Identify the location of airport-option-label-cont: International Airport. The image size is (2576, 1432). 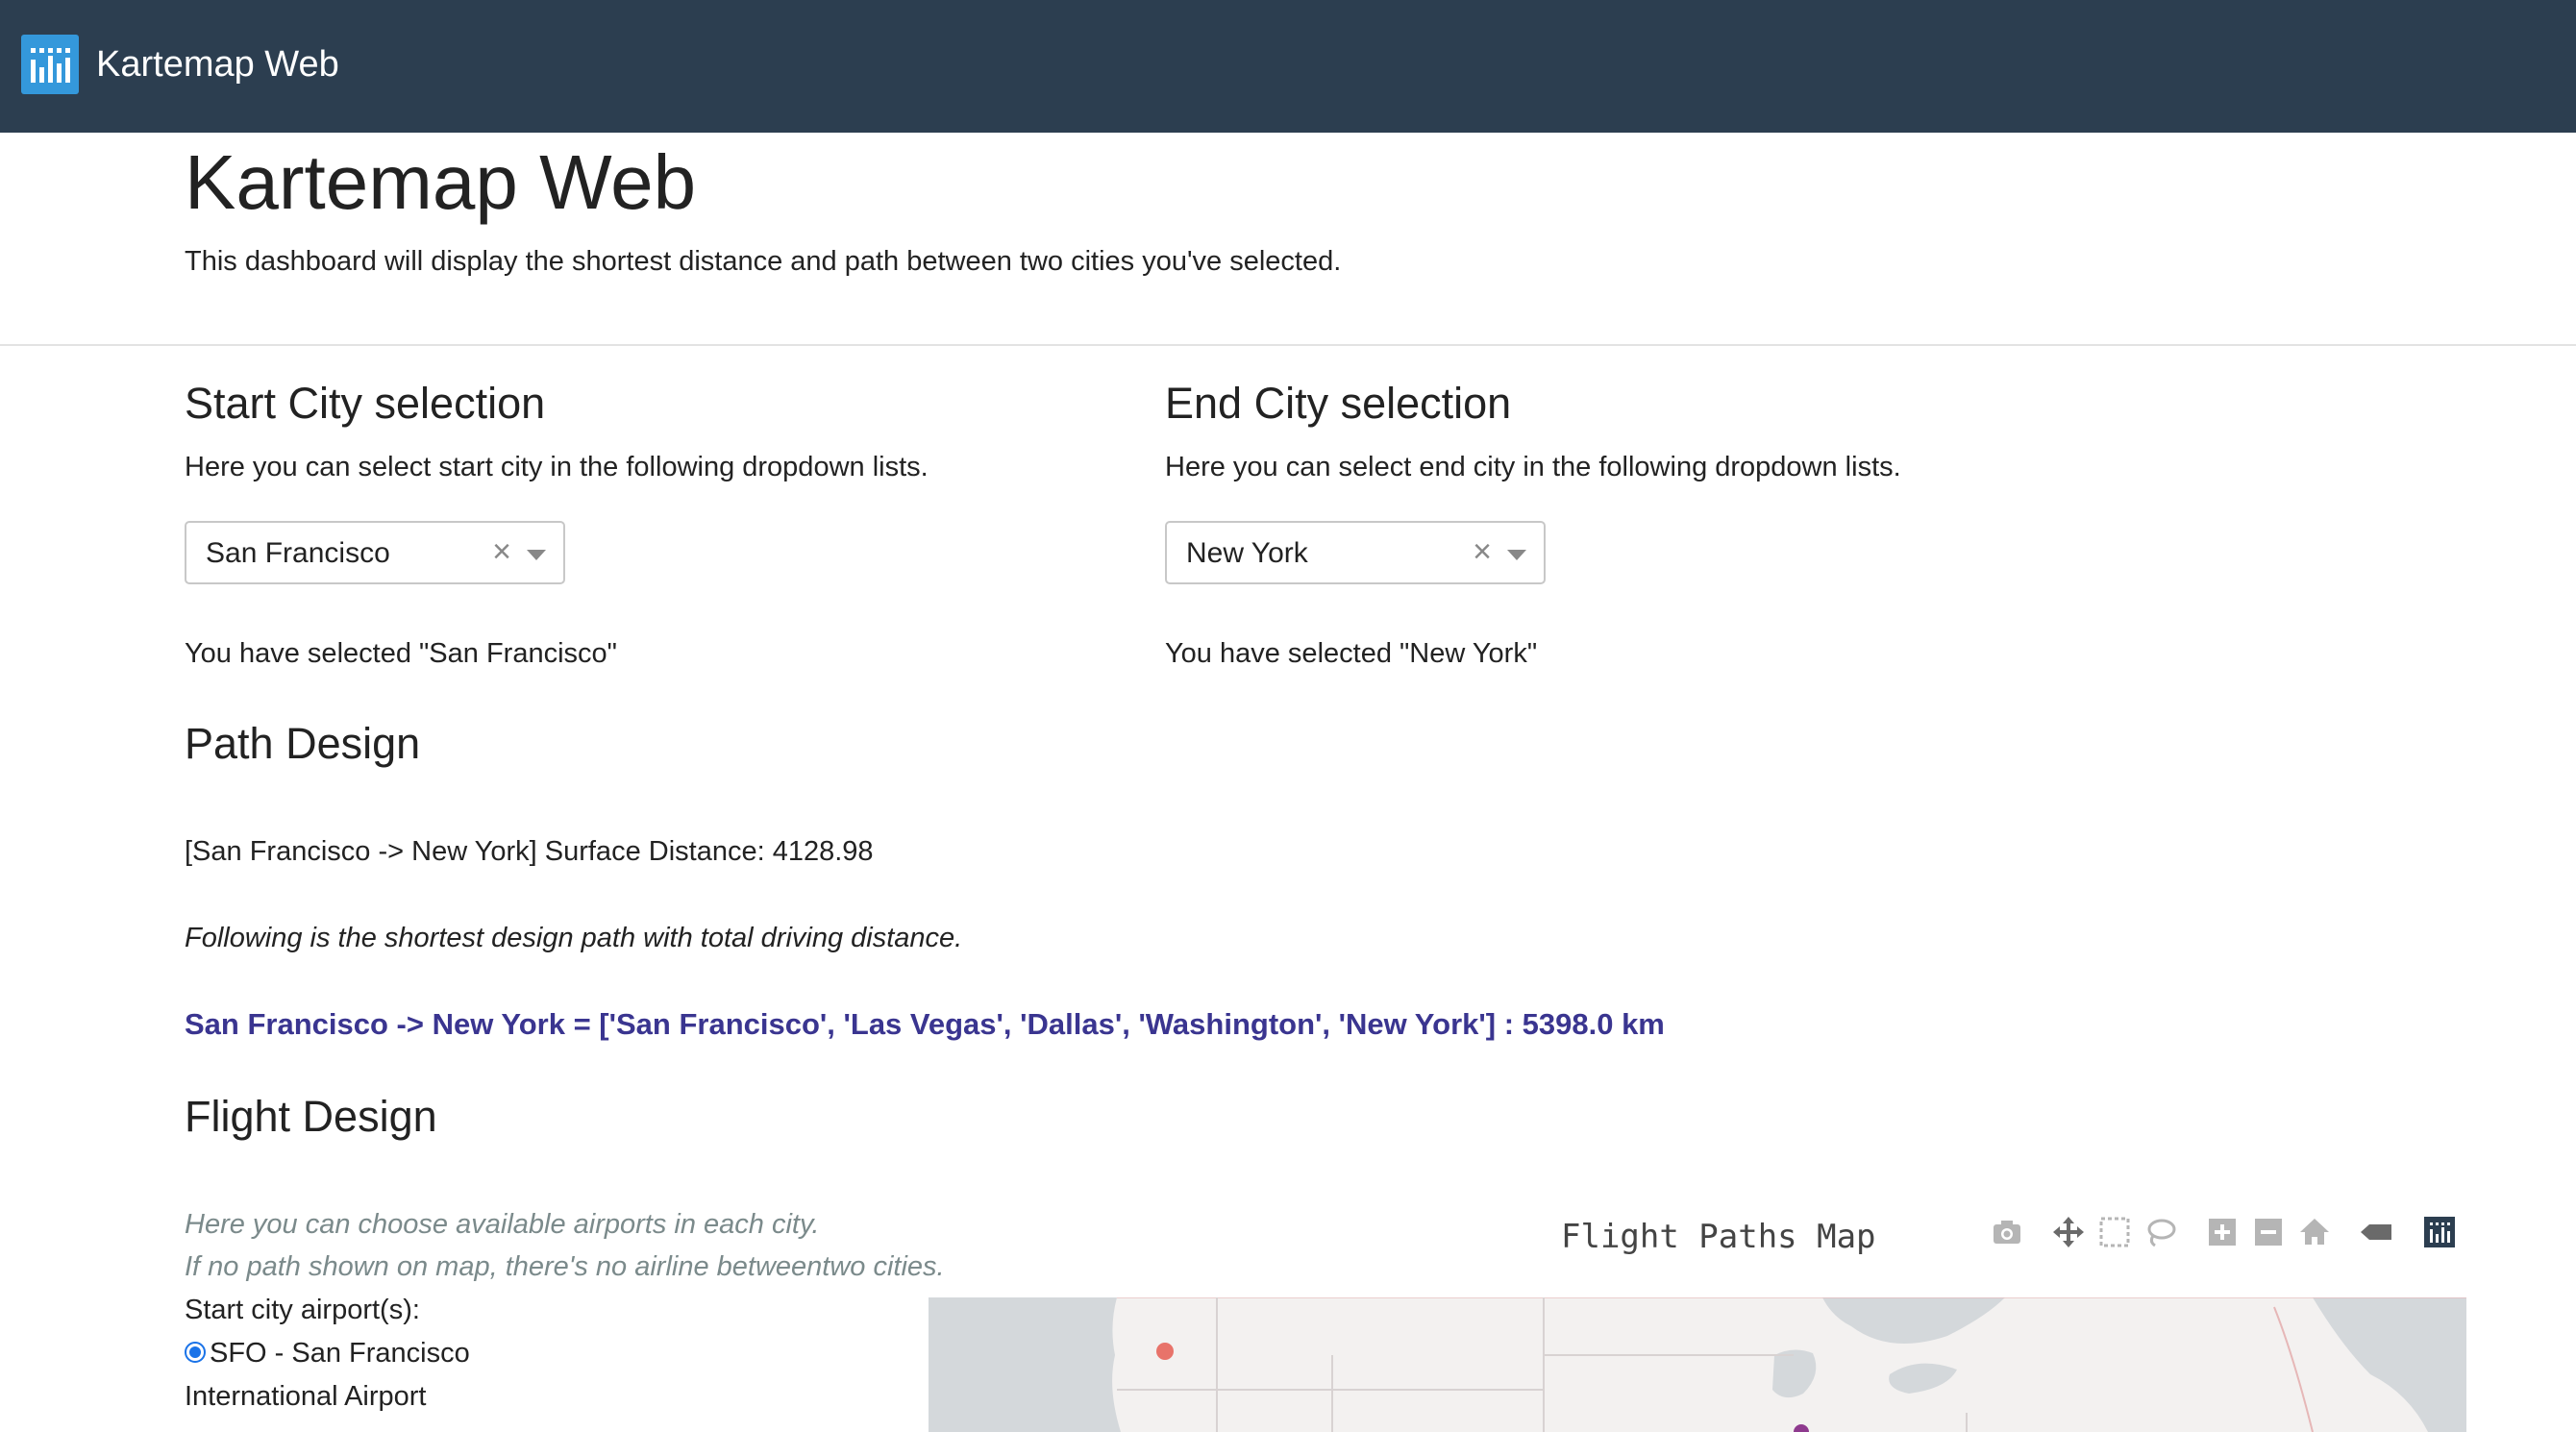
(306, 1396).